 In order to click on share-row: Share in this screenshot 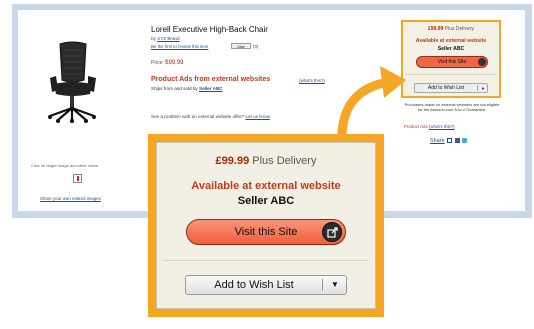, I will do `click(449, 141)`.